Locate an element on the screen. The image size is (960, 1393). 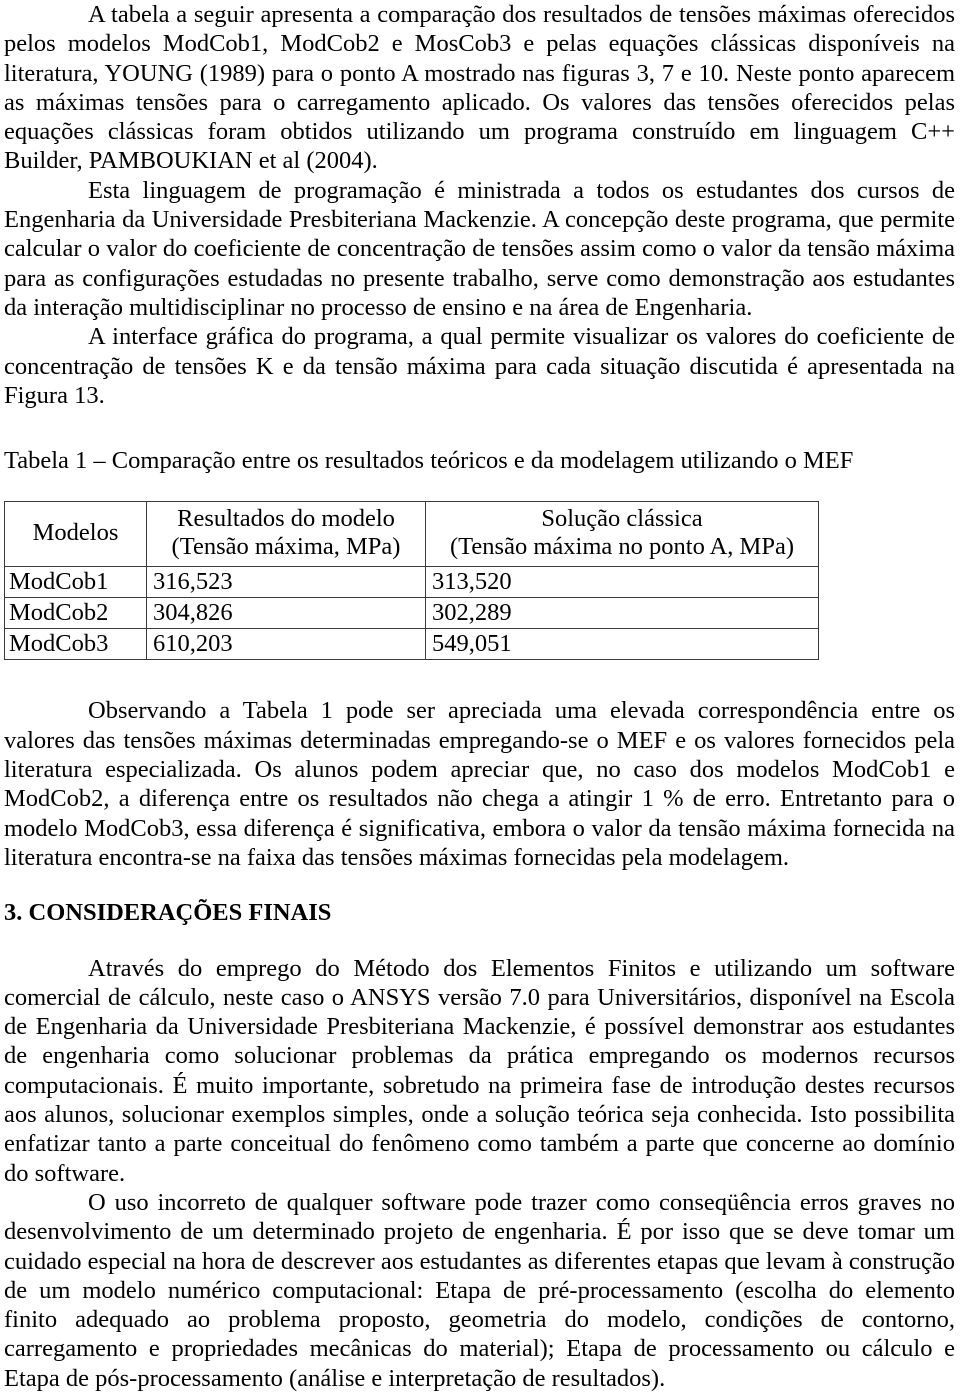
cell-model-result: 316,523 is located at coordinates (286, 582).